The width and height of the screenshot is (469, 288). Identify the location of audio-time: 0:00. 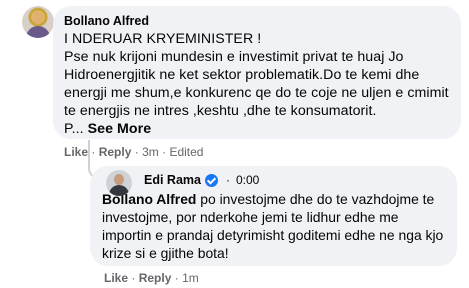
(247, 180).